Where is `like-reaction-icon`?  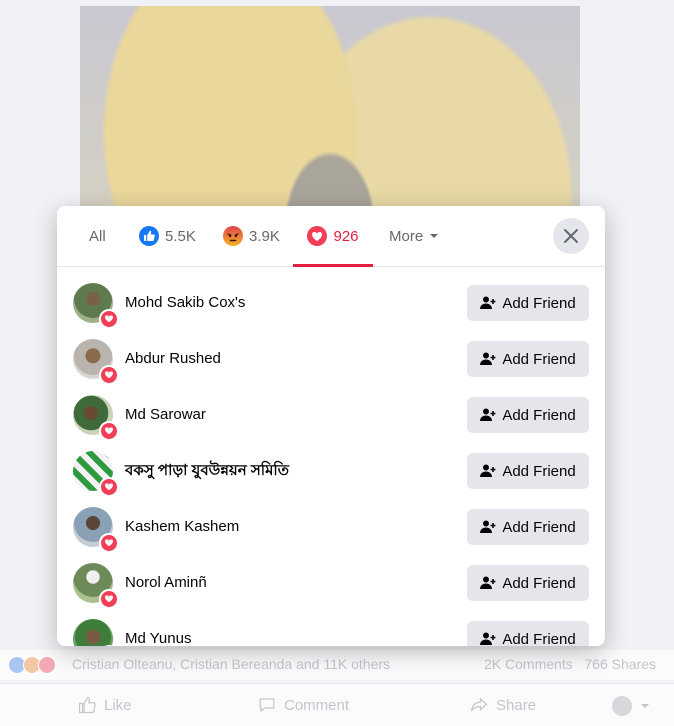
like-reaction-icon is located at coordinates (149, 236).